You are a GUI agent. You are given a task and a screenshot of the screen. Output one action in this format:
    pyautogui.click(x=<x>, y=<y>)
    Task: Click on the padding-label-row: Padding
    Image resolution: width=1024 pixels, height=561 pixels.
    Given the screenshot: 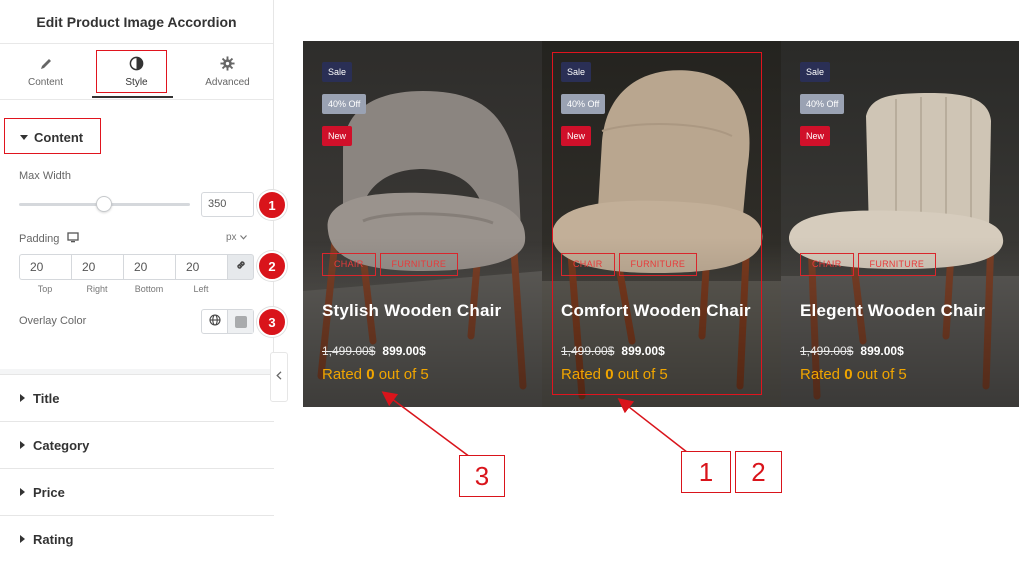 What is the action you would take?
    pyautogui.click(x=49, y=239)
    